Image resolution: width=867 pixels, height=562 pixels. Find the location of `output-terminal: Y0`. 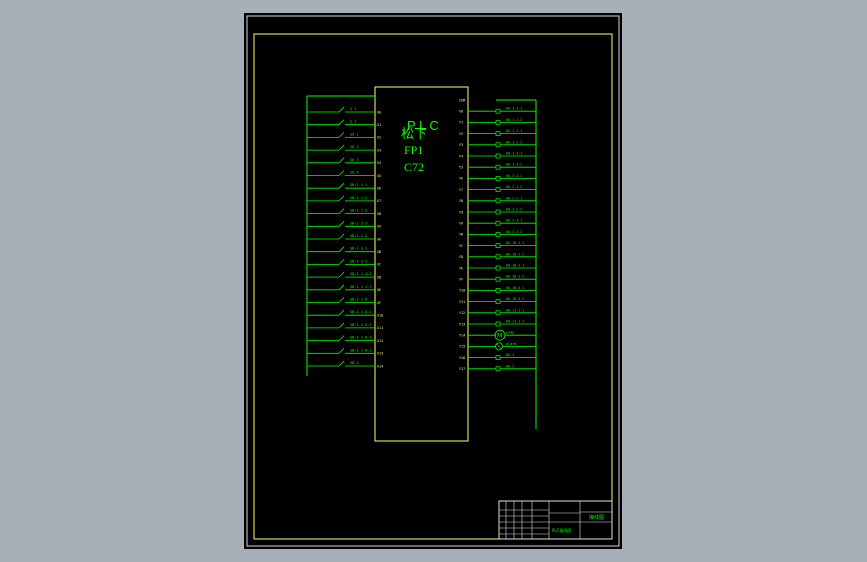

output-terminal: Y0 is located at coordinates (461, 112).